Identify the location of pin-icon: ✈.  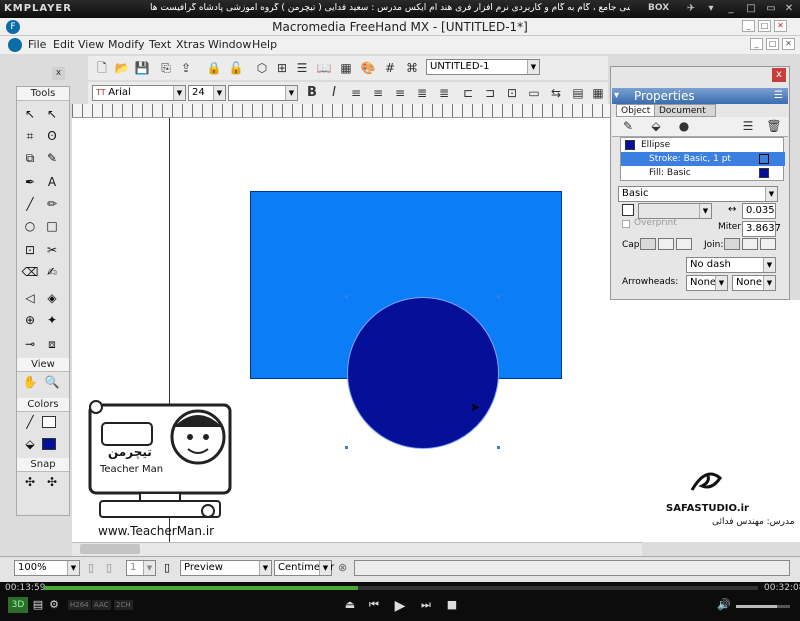
(691, 8).